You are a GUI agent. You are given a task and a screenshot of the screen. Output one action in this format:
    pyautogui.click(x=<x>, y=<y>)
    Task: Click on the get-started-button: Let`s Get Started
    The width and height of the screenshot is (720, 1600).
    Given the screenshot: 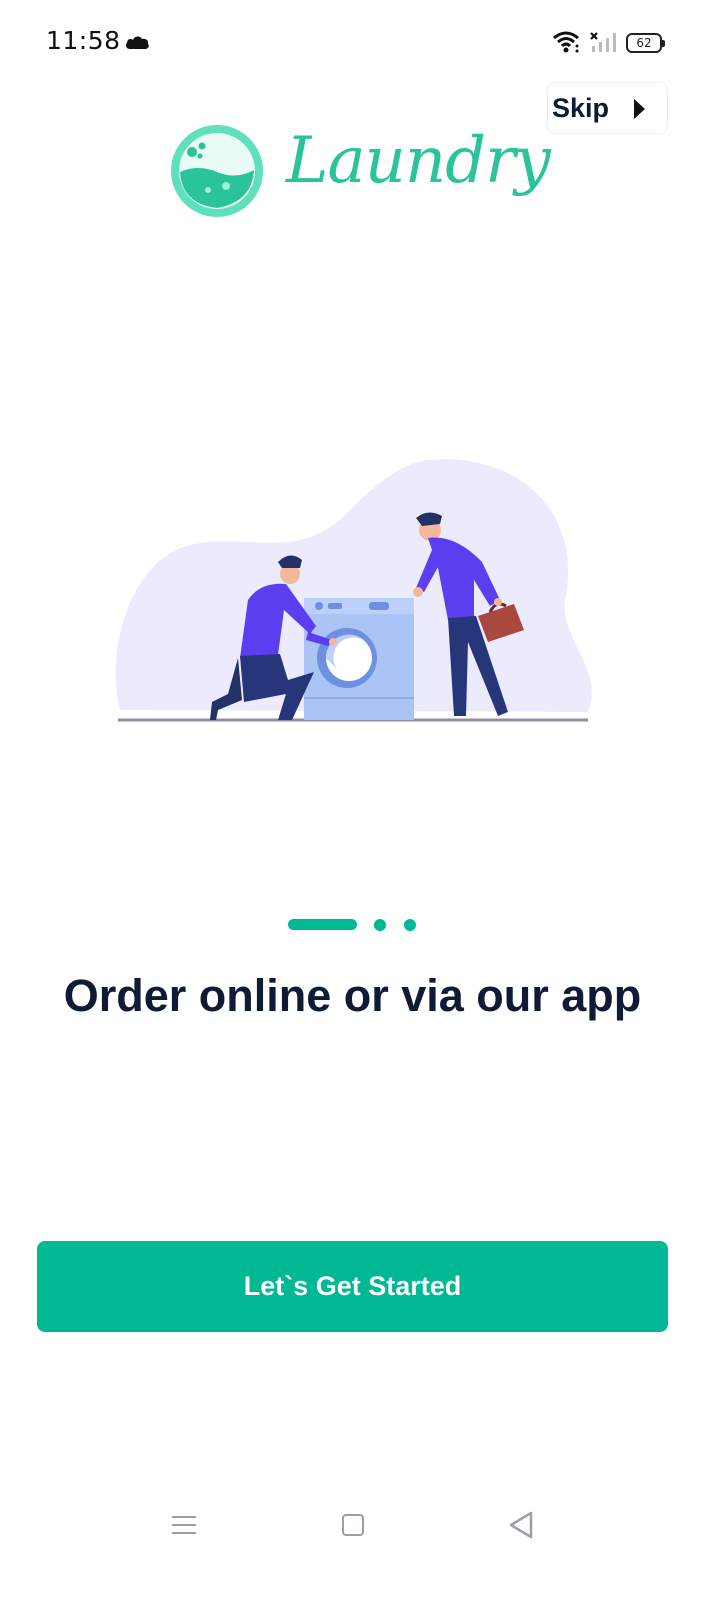 What is the action you would take?
    pyautogui.click(x=352, y=1286)
    